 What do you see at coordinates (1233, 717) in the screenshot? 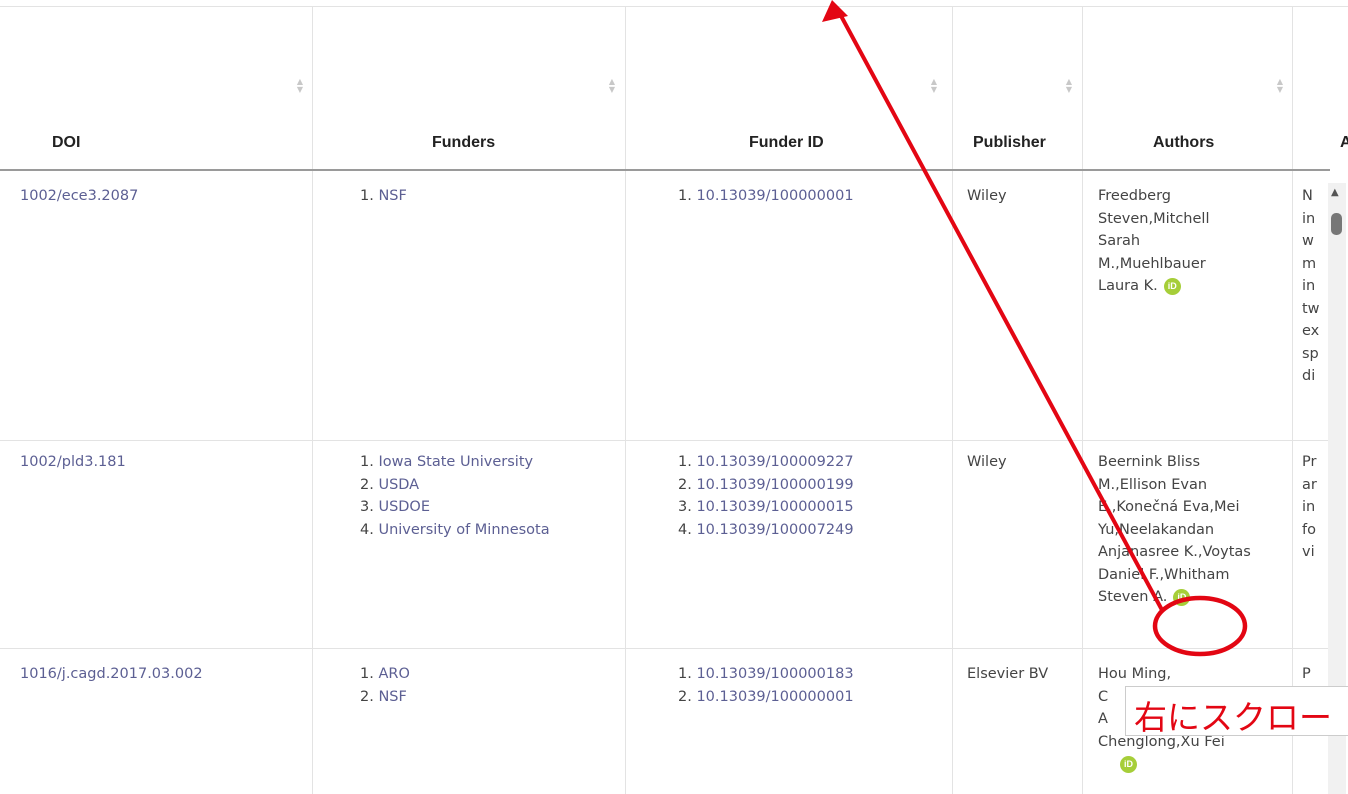
I see `annotation-callout-text: 右にスクロー` at bounding box center [1233, 717].